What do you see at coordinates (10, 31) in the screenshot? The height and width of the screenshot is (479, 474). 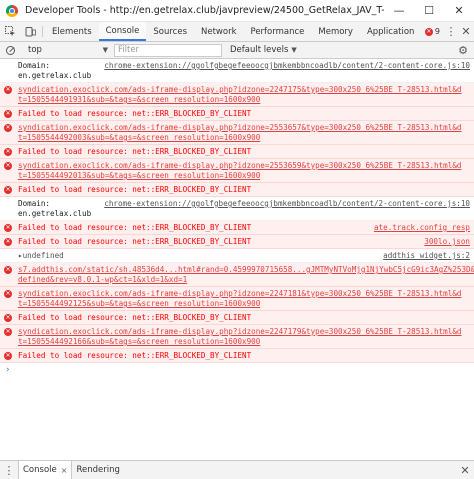 I see `inspect-element-icon` at bounding box center [10, 31].